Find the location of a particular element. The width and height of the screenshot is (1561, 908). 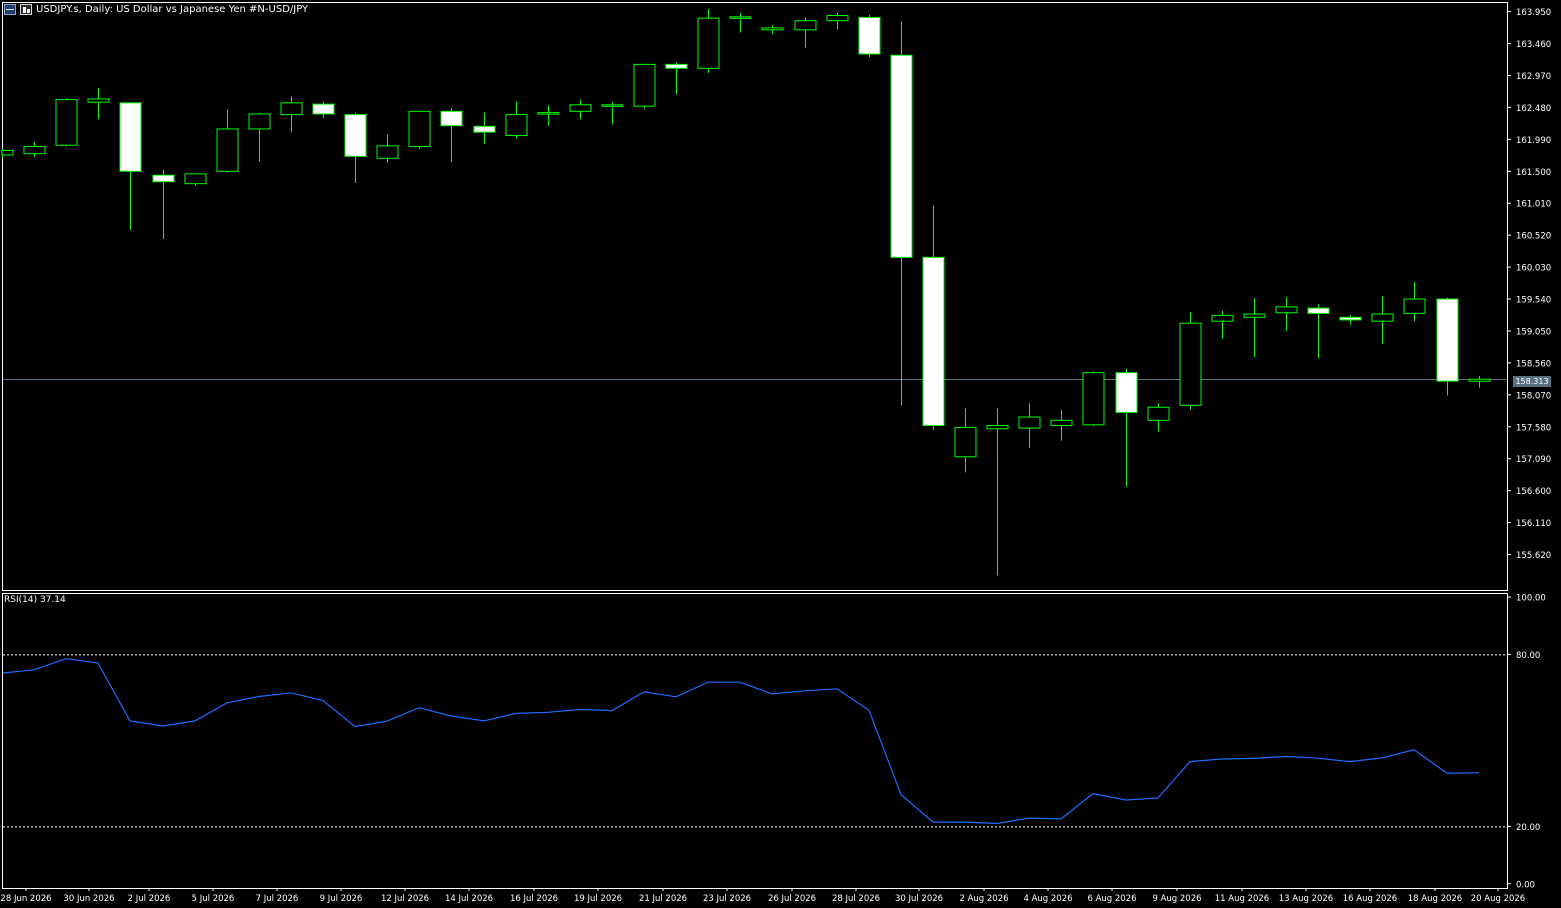

date-tick-label: 30 Jun 2026 is located at coordinates (88, 899).